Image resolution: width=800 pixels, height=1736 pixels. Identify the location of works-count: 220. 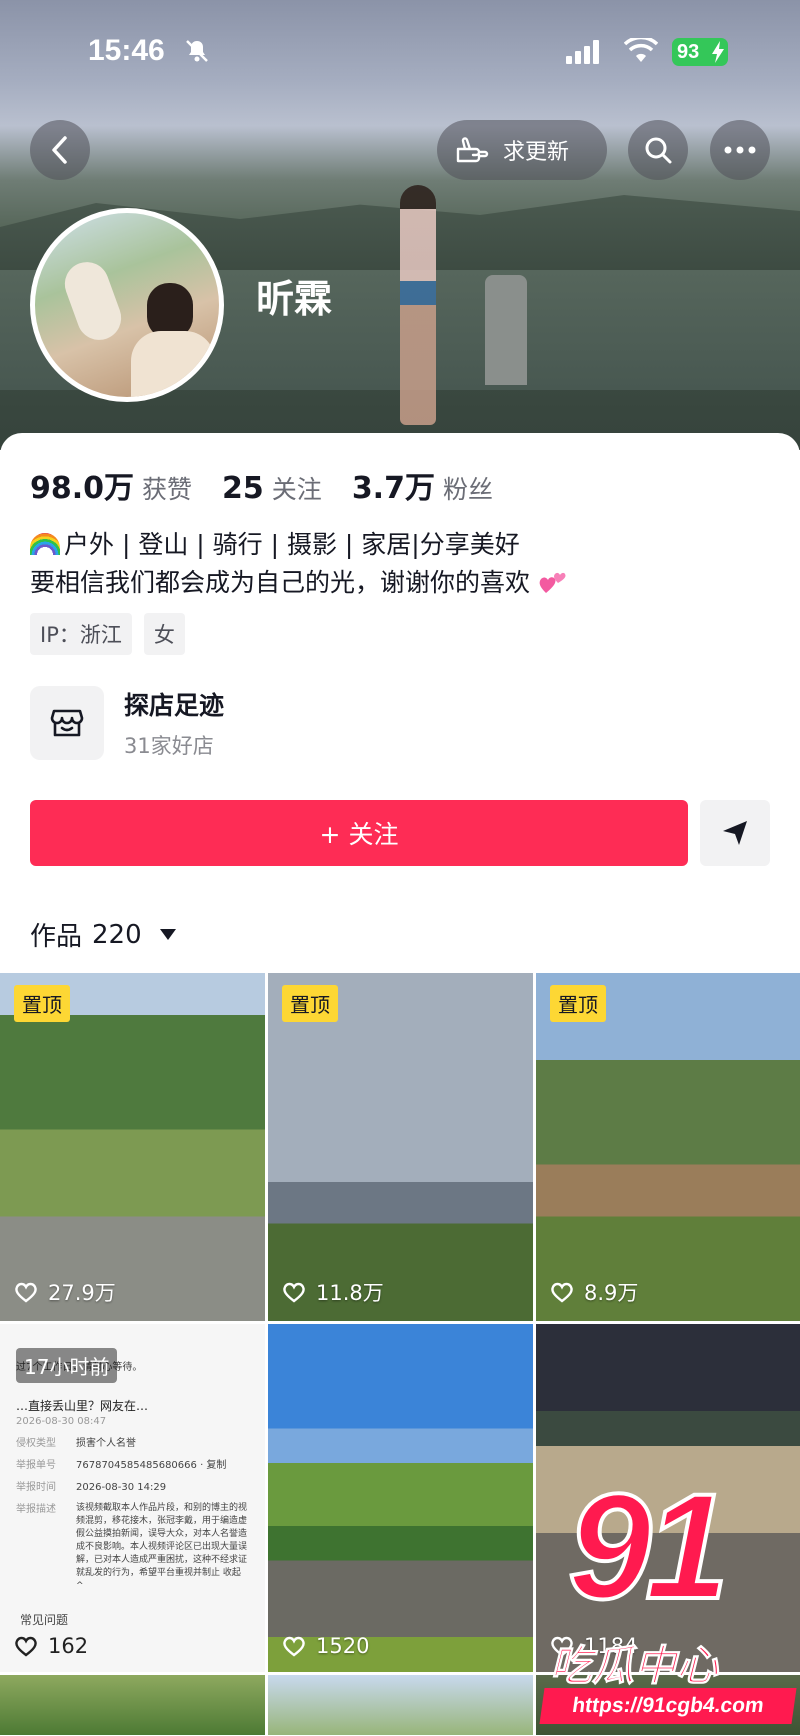
(117, 934).